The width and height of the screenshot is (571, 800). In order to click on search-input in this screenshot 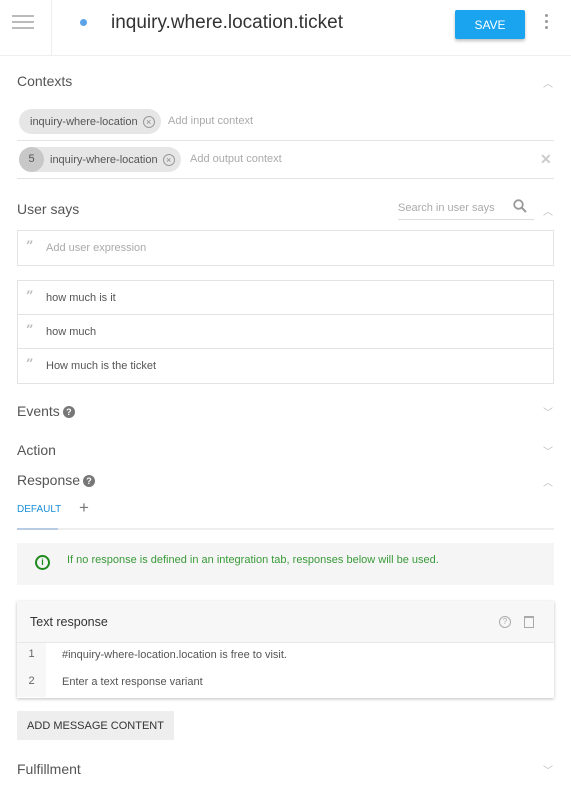, I will do `click(453, 208)`.